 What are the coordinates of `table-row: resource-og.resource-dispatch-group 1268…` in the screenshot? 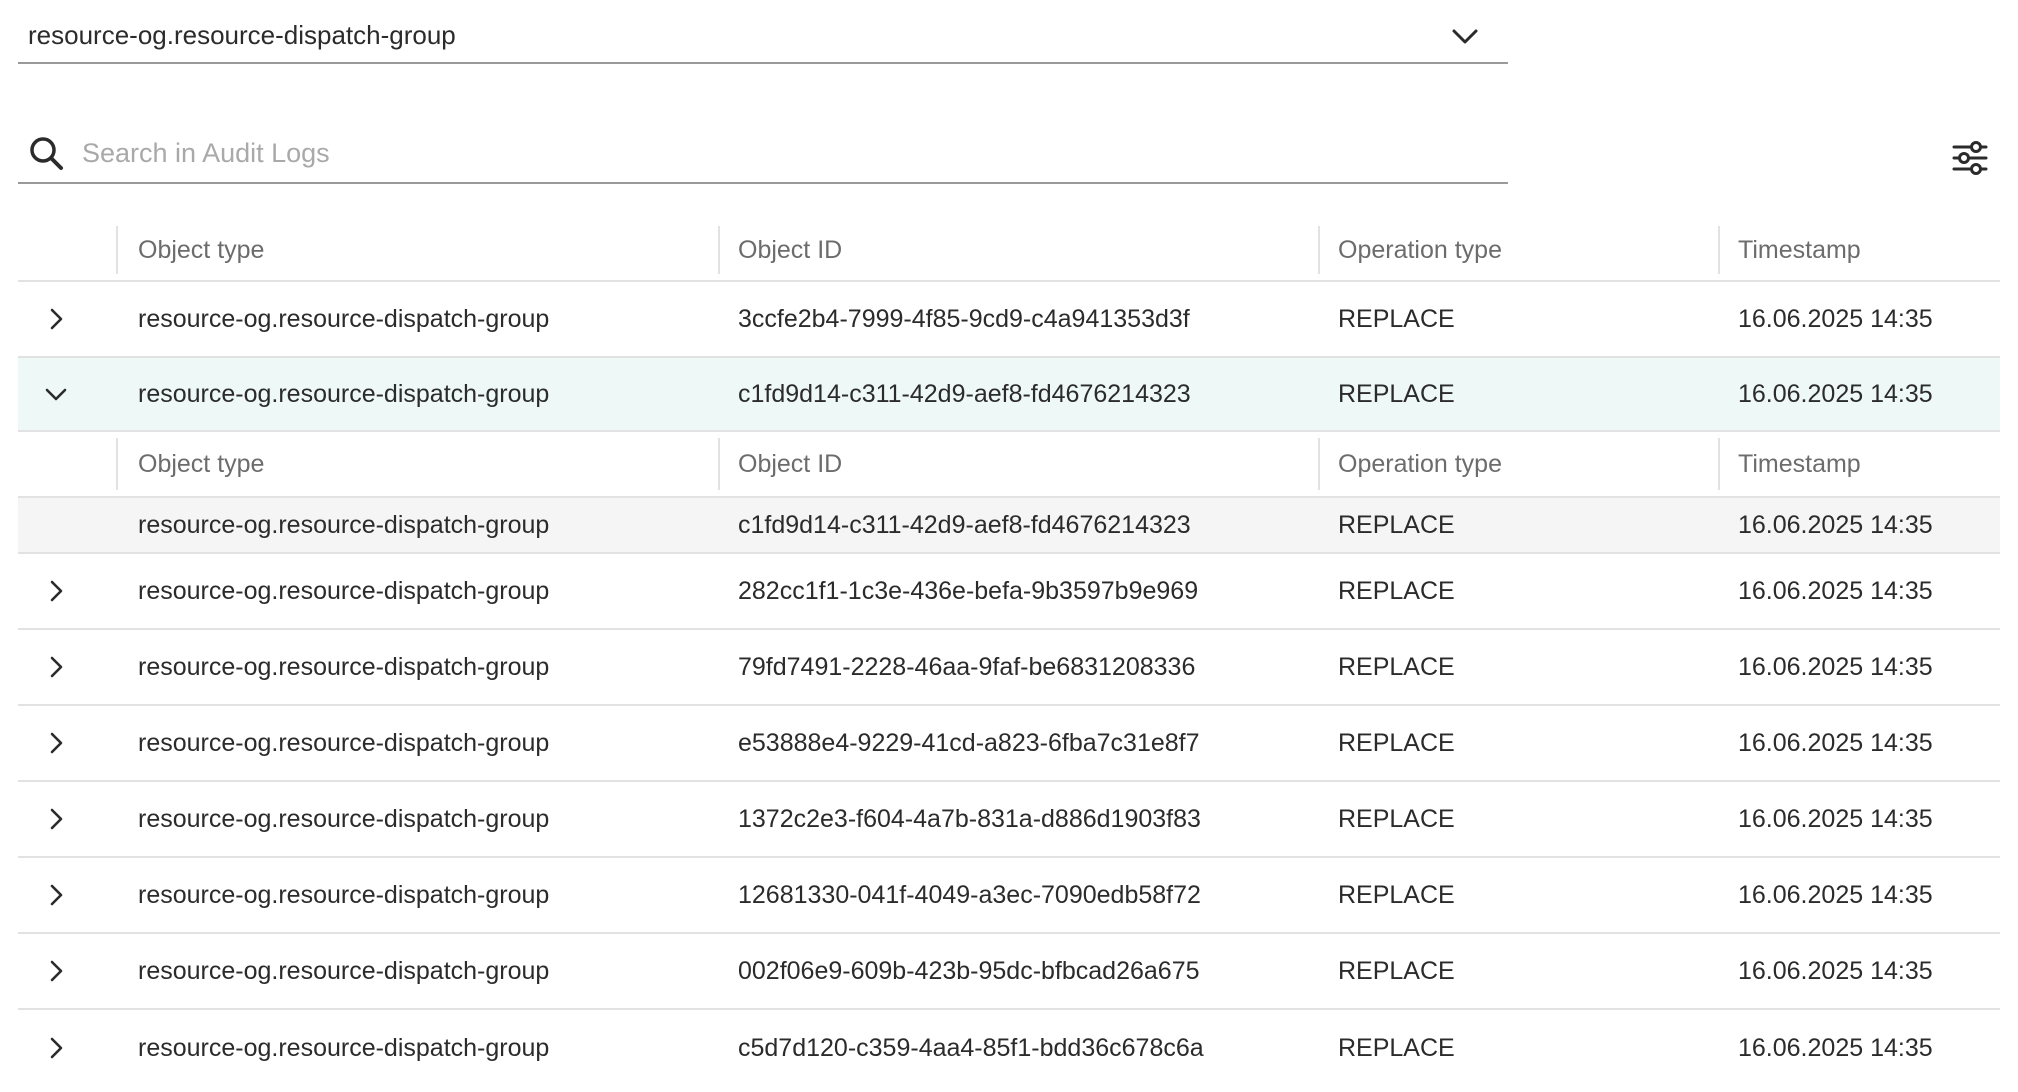 It's located at (1009, 896).